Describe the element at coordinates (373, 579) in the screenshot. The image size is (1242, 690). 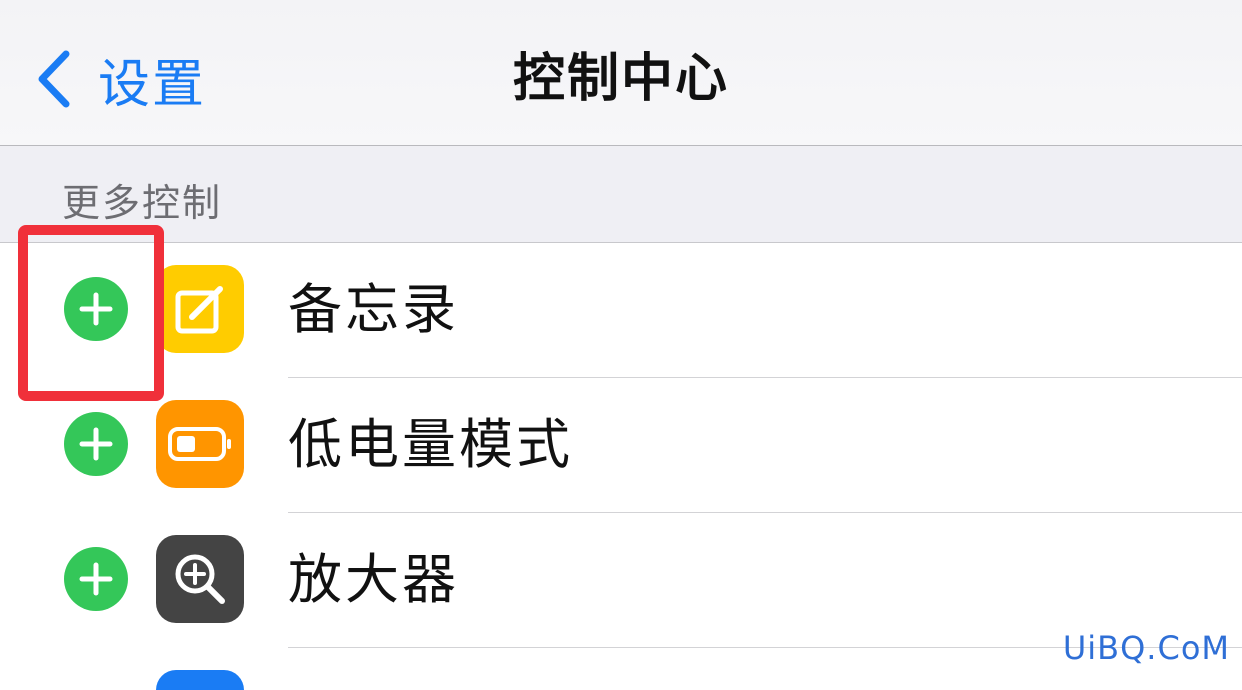
I see `list-item-label: 放大器` at that location.